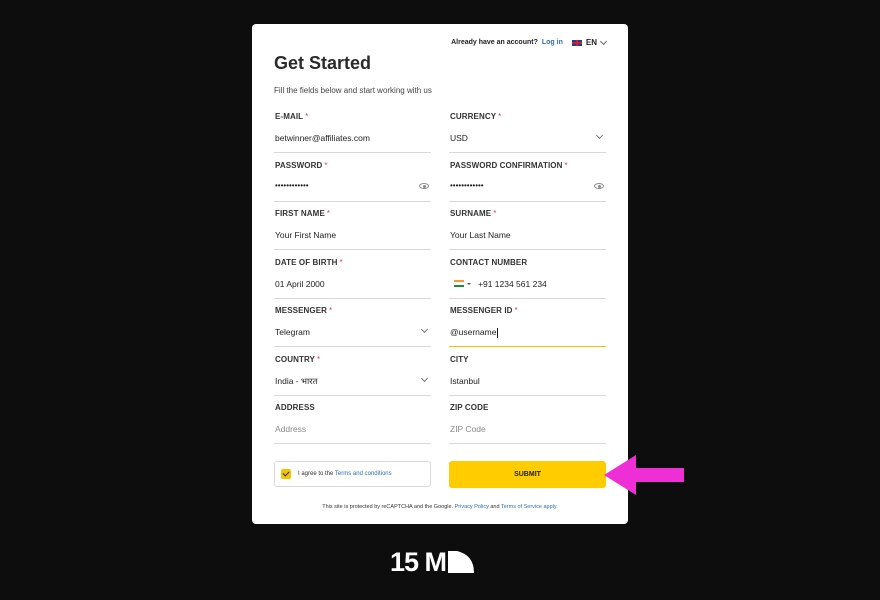 This screenshot has width=880, height=600. Describe the element at coordinates (352, 229) in the screenshot. I see `first-name-field: FIRST NAME * Your First Name` at that location.